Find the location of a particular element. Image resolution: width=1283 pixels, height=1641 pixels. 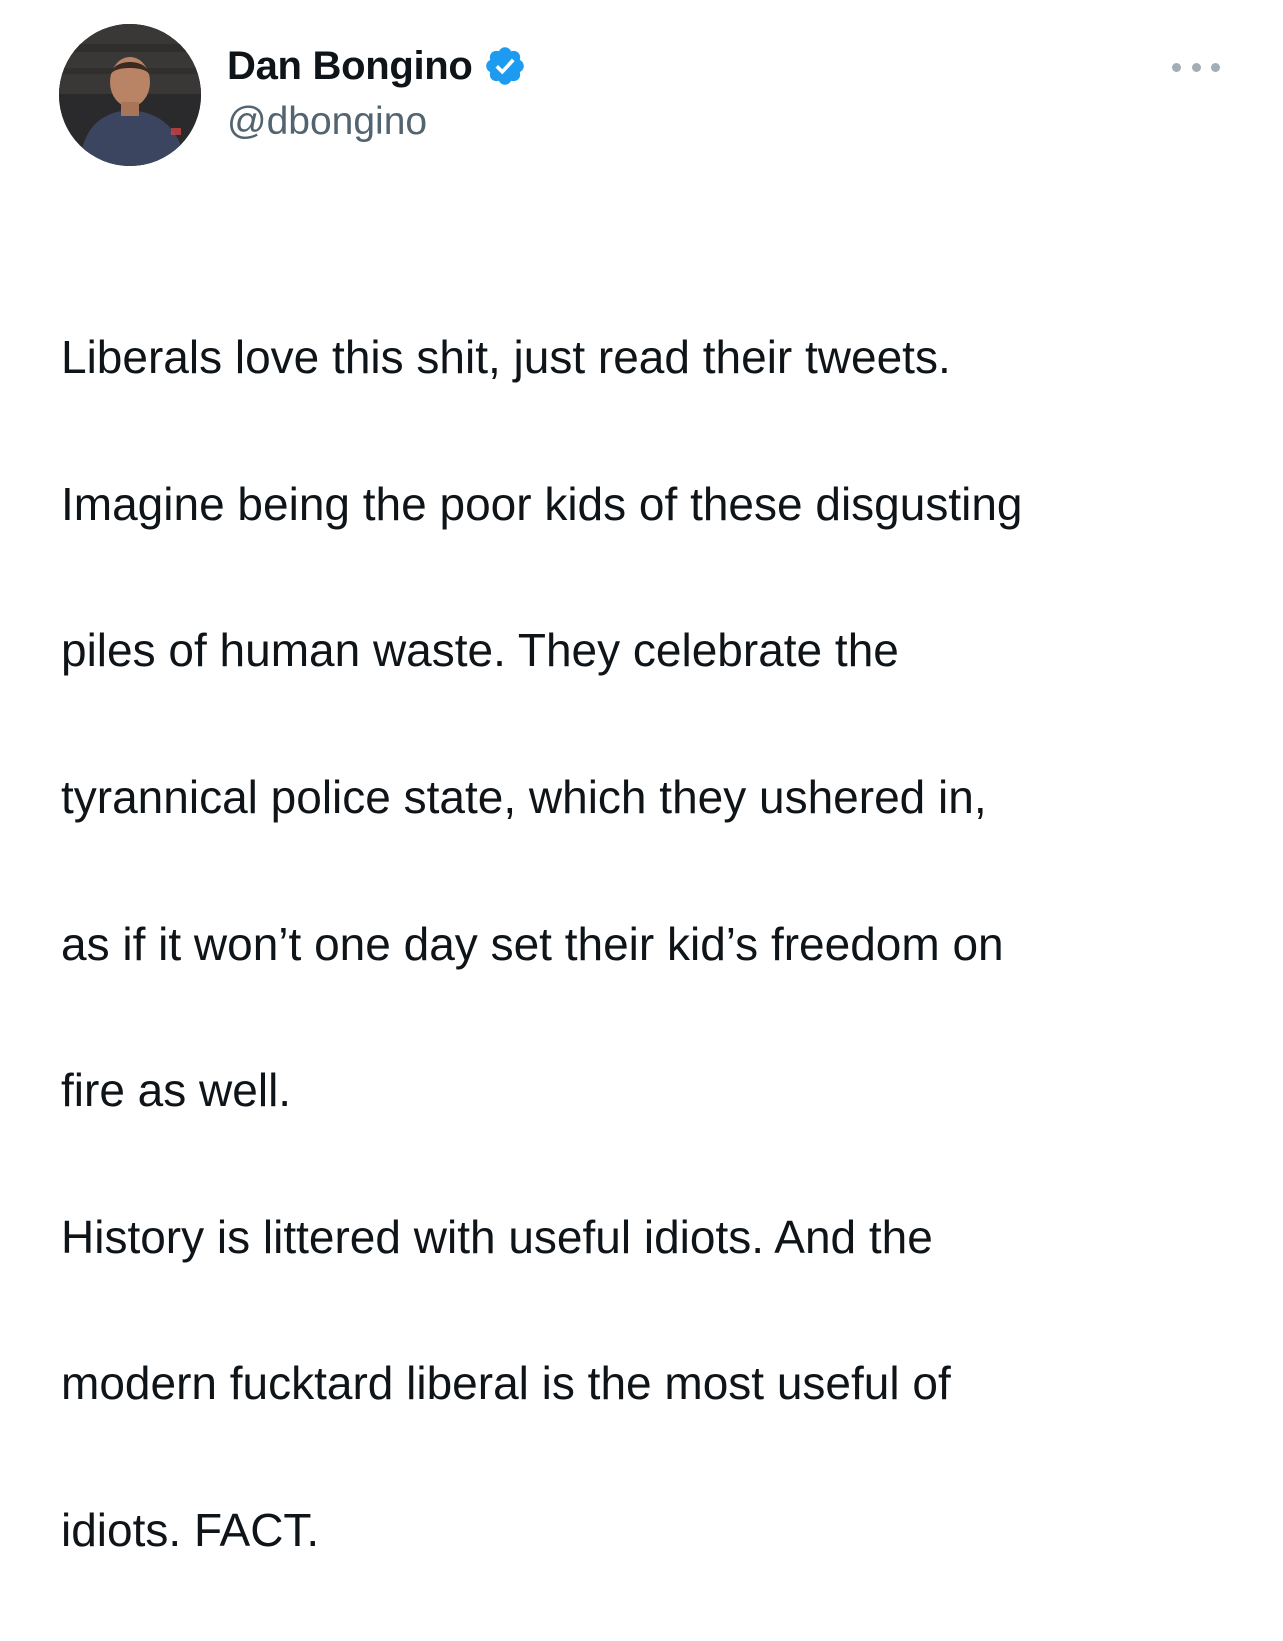

tweet-text-line: fire as well. is located at coordinates (176, 1090).